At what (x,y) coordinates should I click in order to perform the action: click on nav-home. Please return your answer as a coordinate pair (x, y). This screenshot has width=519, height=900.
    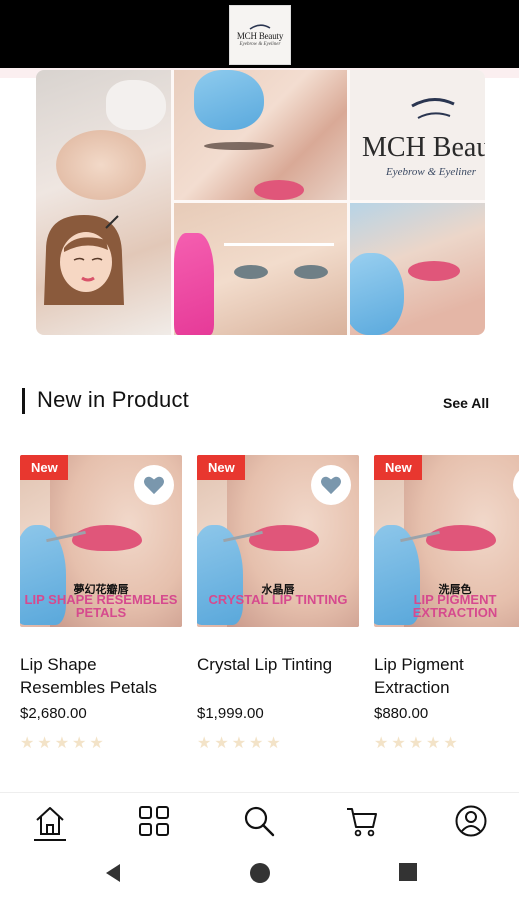
    Looking at the image, I should click on (50, 821).